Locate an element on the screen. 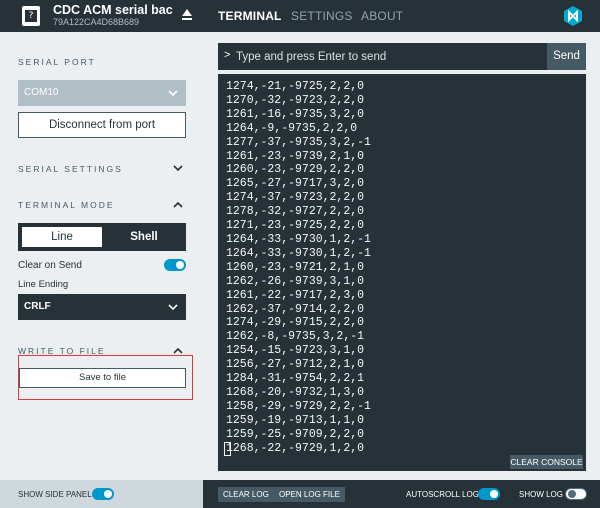 The width and height of the screenshot is (600, 508). terminal-line: 1284,-31,-9754,2,2,1 is located at coordinates (295, 379).